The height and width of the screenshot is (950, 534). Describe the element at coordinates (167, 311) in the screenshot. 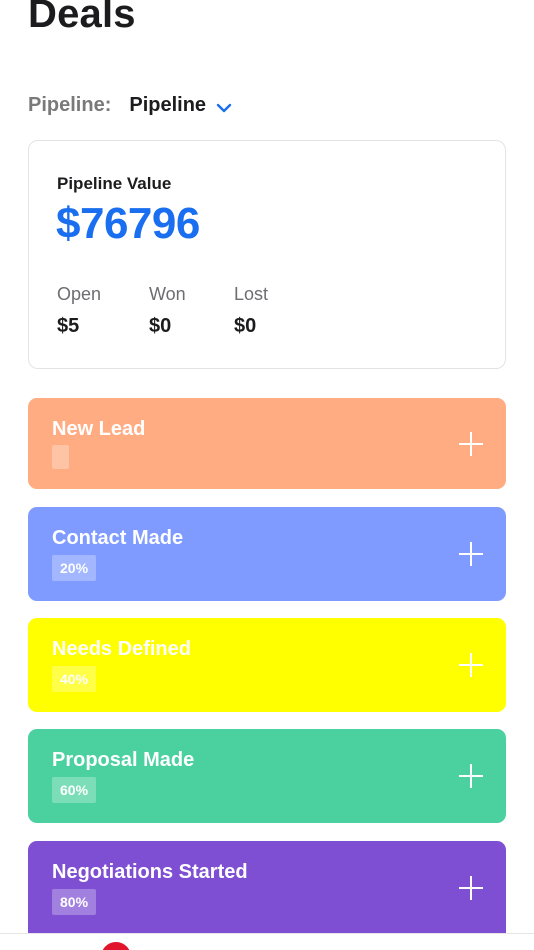

I see `stat-won: Won $0` at that location.